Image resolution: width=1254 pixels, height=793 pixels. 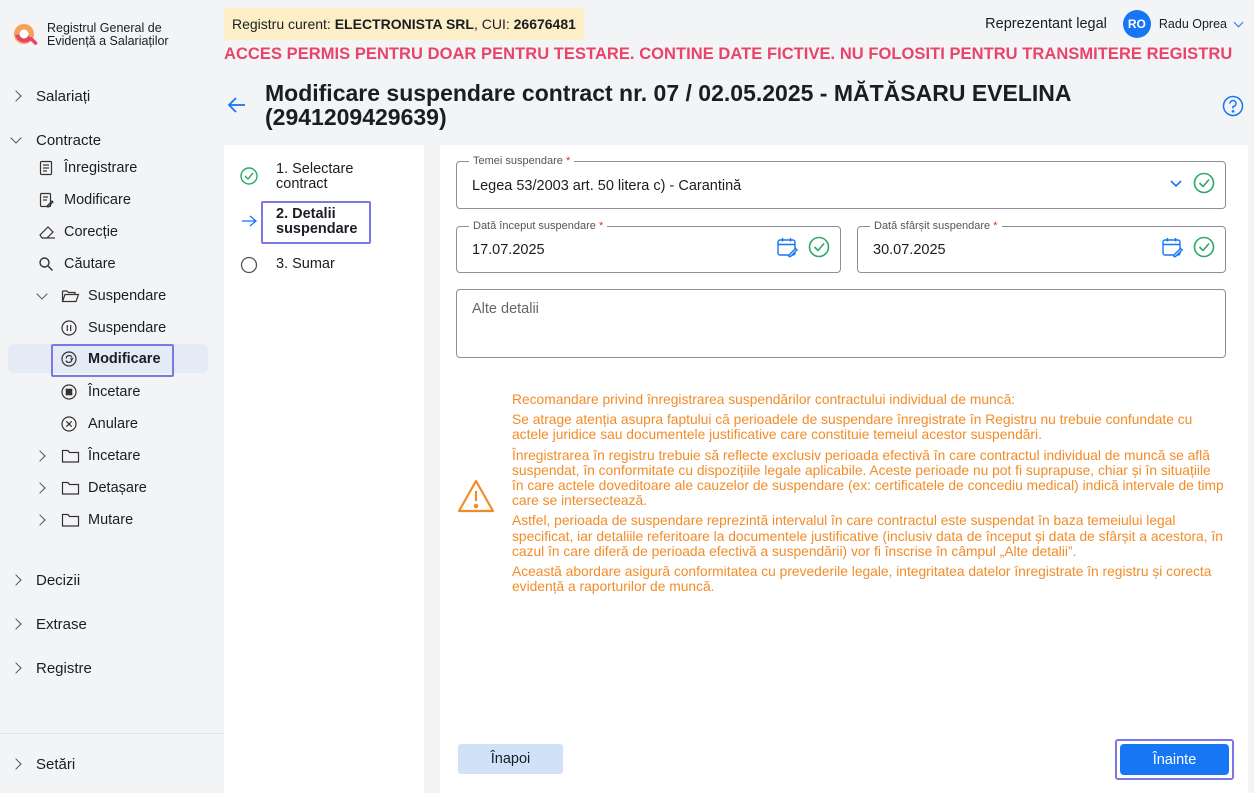 I want to click on nav-cautare: Căutare, so click(x=112, y=264).